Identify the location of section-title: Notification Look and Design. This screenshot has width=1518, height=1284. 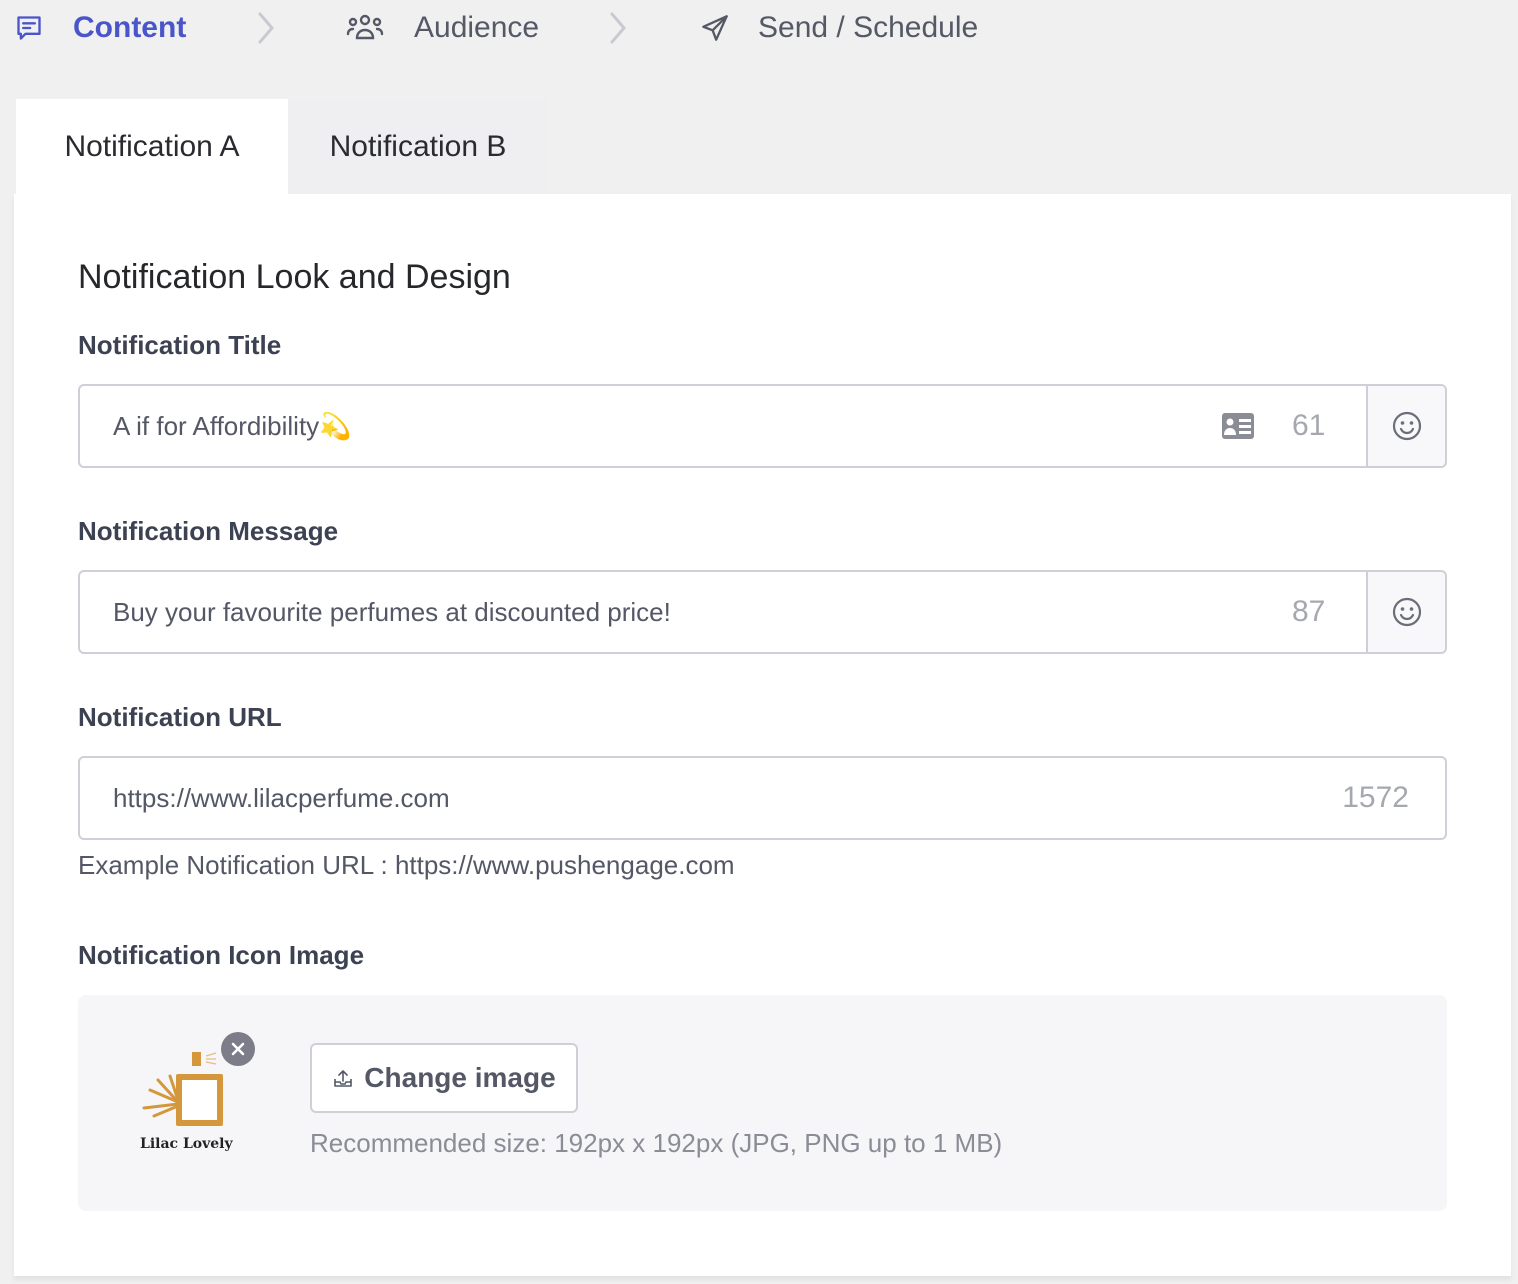
(294, 277).